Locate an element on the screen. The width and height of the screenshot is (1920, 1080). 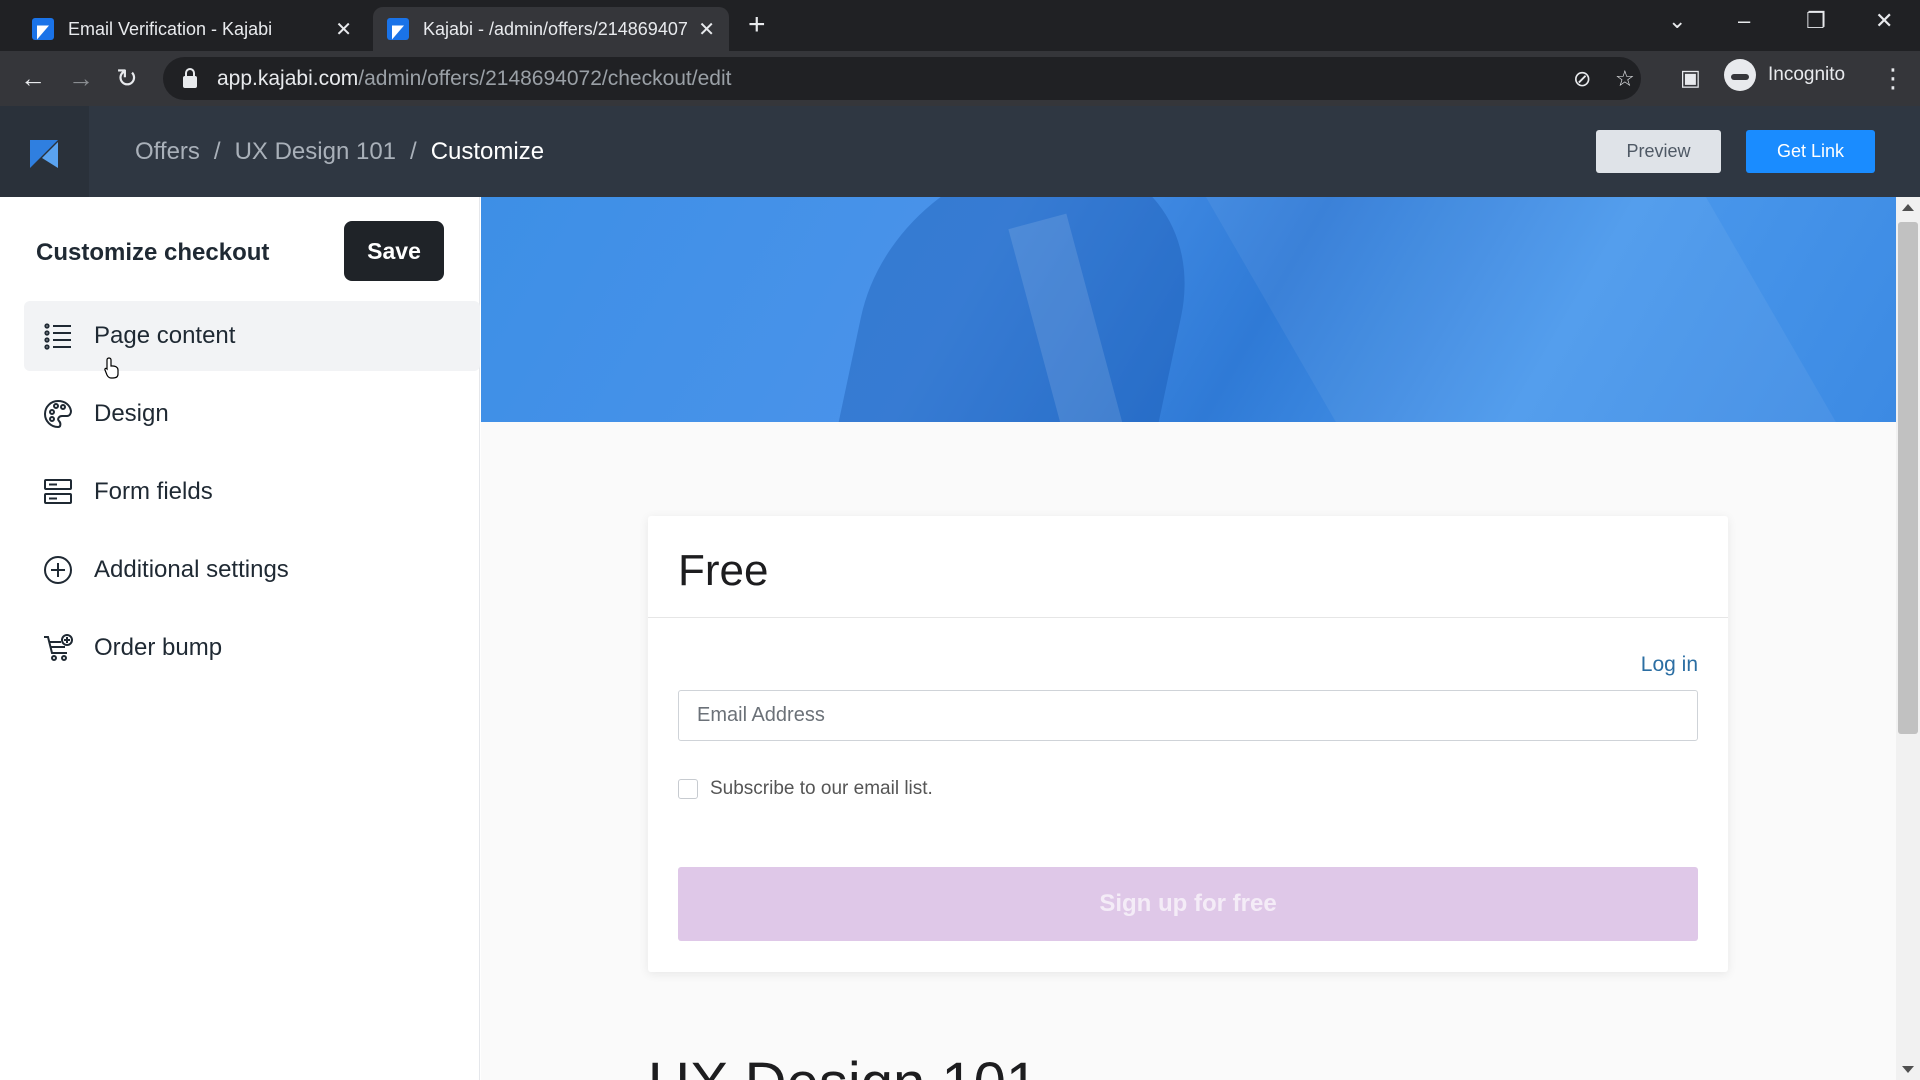
url-path: /admin/offers/2148694072/checkout/edit is located at coordinates (545, 78).